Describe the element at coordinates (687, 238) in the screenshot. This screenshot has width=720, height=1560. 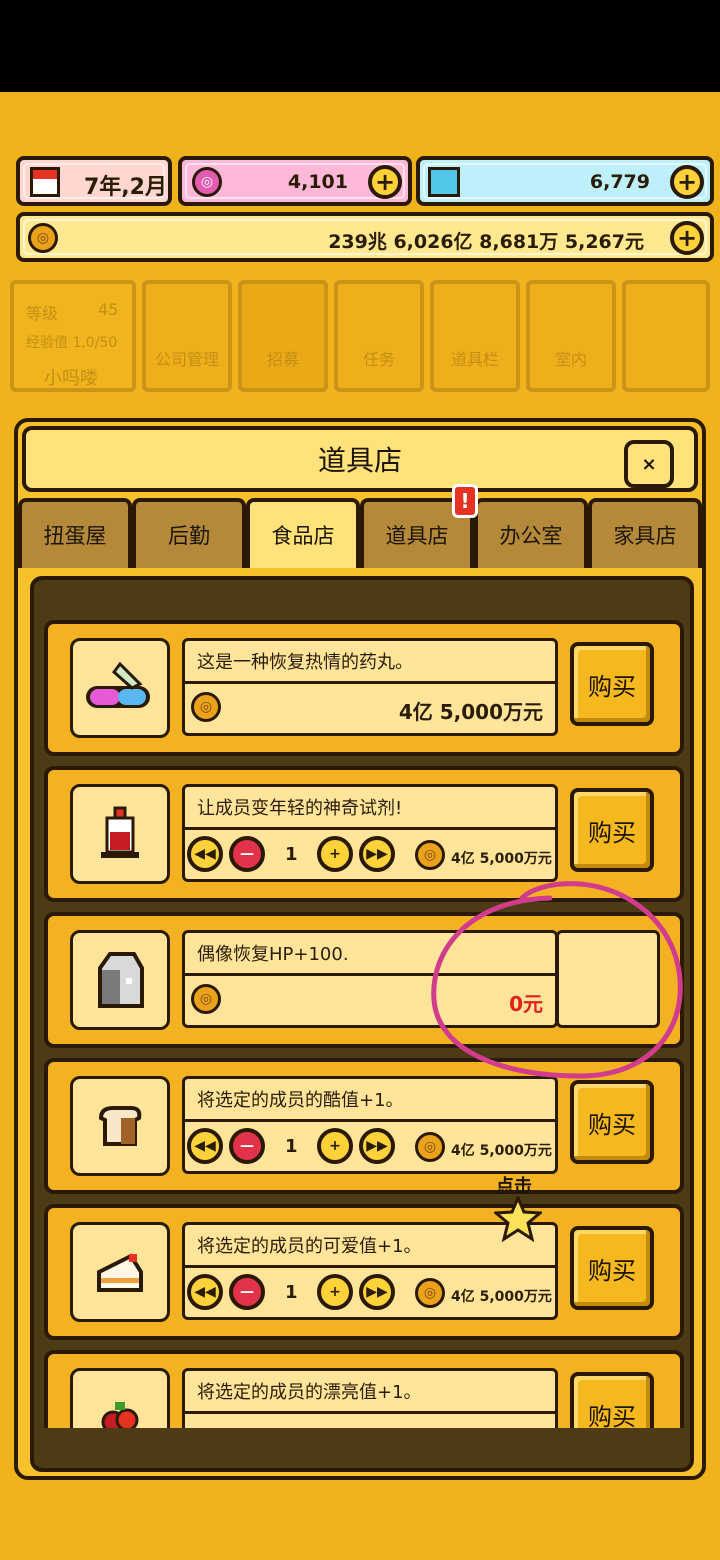
I see `add-money-button: +` at that location.